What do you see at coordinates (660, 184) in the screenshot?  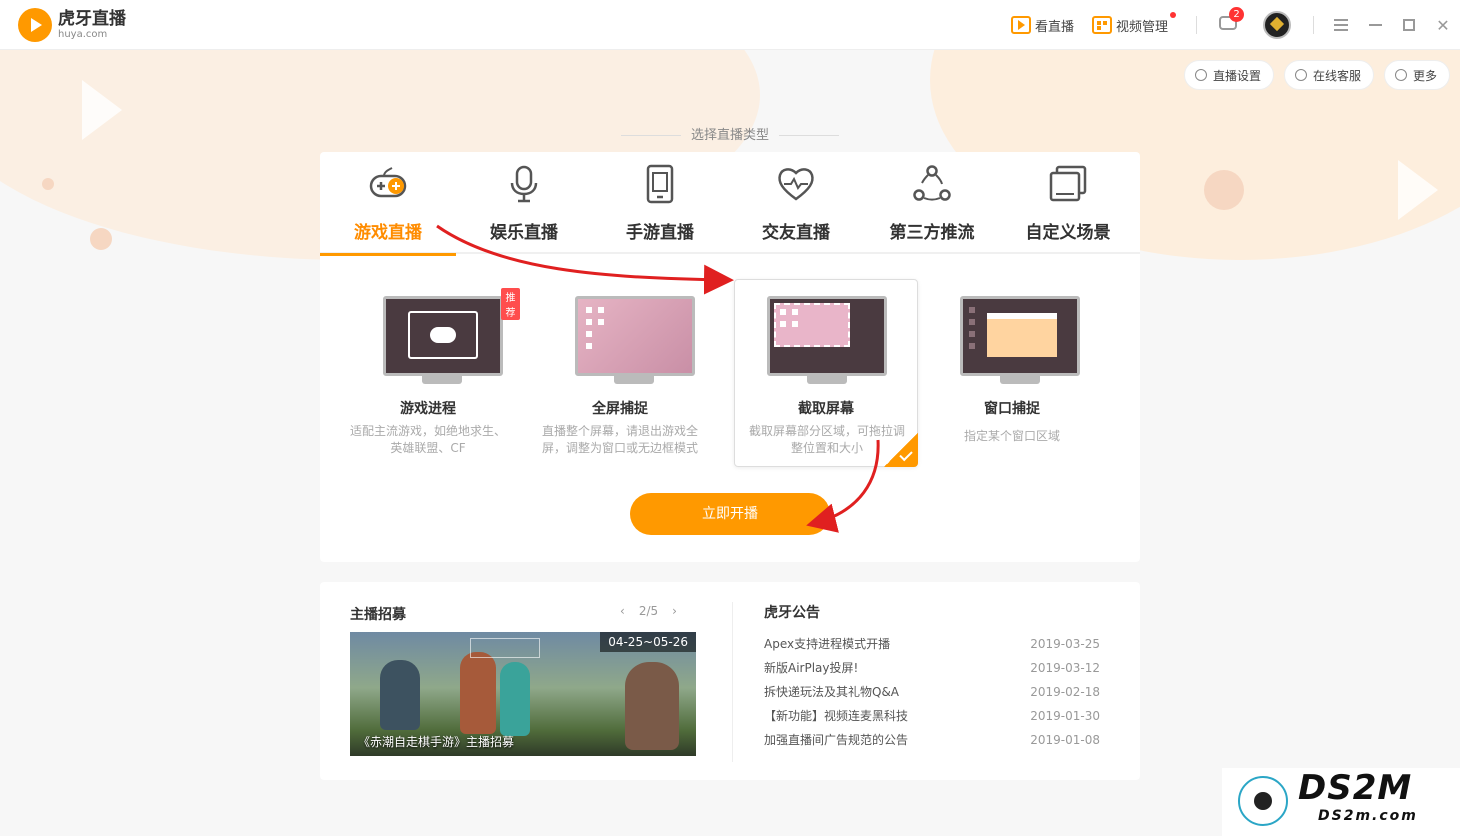 I see `phone-icon` at bounding box center [660, 184].